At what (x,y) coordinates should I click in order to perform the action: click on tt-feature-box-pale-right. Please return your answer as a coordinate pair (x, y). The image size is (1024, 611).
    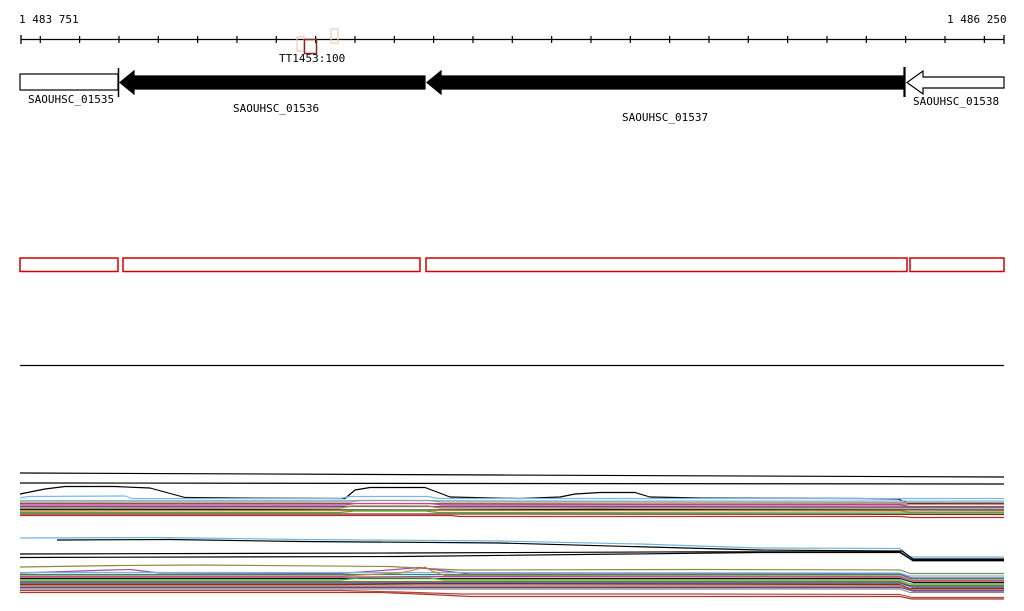
    Looking at the image, I should click on (334, 36).